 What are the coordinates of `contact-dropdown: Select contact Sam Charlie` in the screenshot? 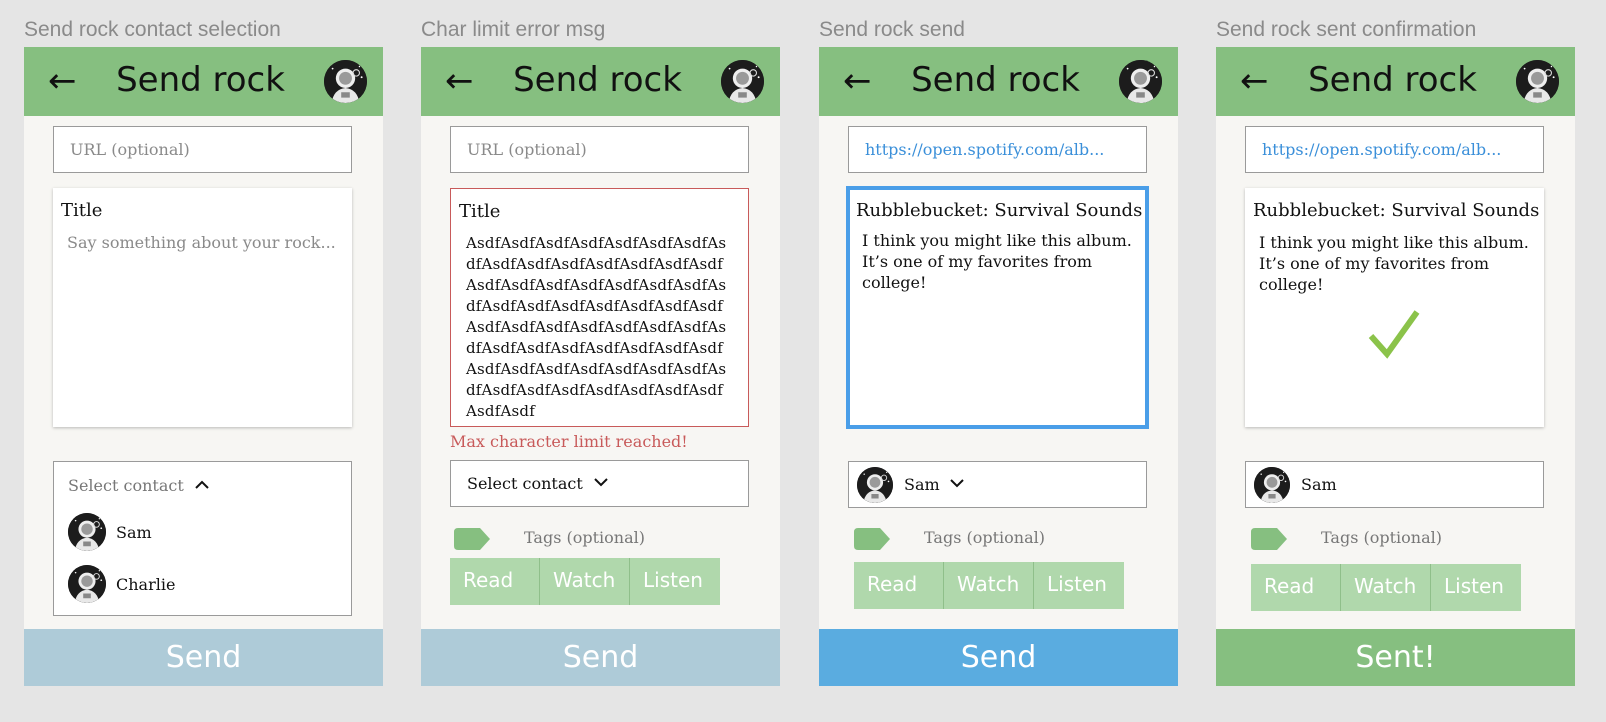 It's located at (202, 538).